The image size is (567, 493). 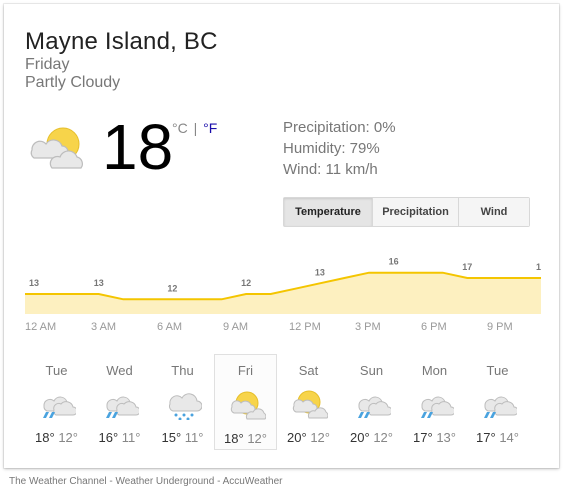 What do you see at coordinates (169, 327) in the screenshot?
I see `chart-x-label: 6 AM` at bounding box center [169, 327].